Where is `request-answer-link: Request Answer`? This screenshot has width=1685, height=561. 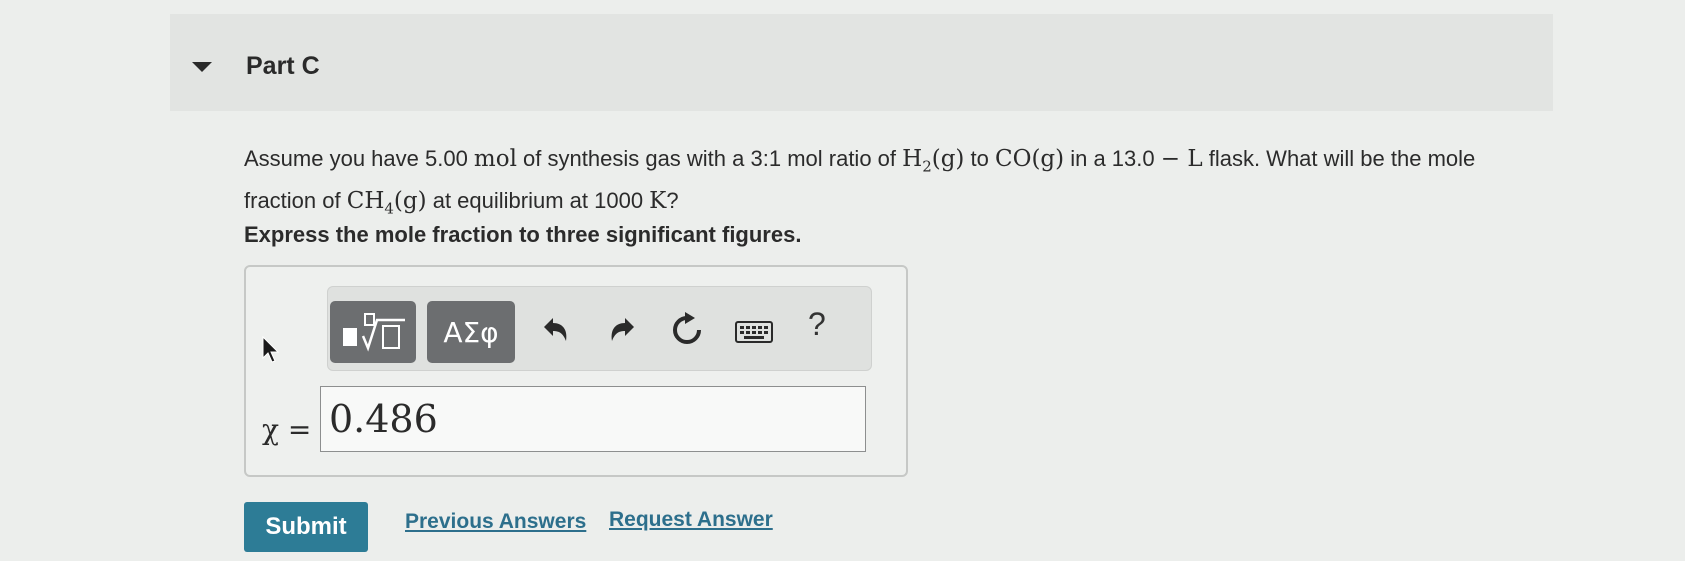 request-answer-link: Request Answer is located at coordinates (691, 520).